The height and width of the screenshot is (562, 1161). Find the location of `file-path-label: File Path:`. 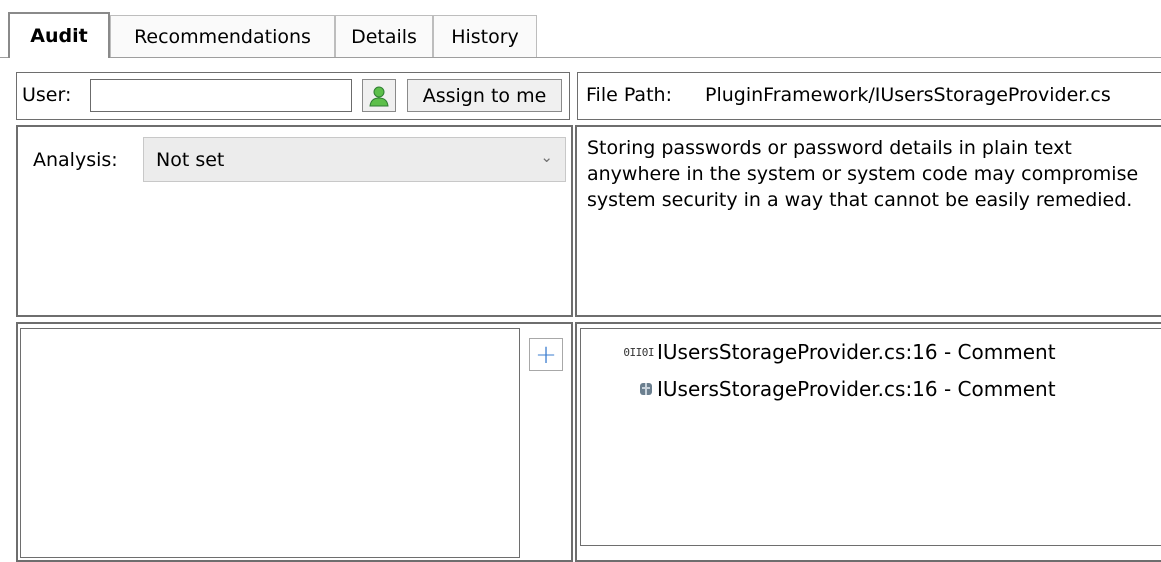

file-path-label: File Path: is located at coordinates (629, 95).